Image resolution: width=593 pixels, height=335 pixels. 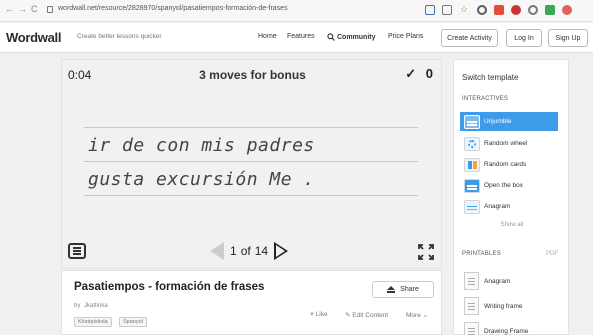 I want to click on anagram-icon, so click(x=472, y=206).